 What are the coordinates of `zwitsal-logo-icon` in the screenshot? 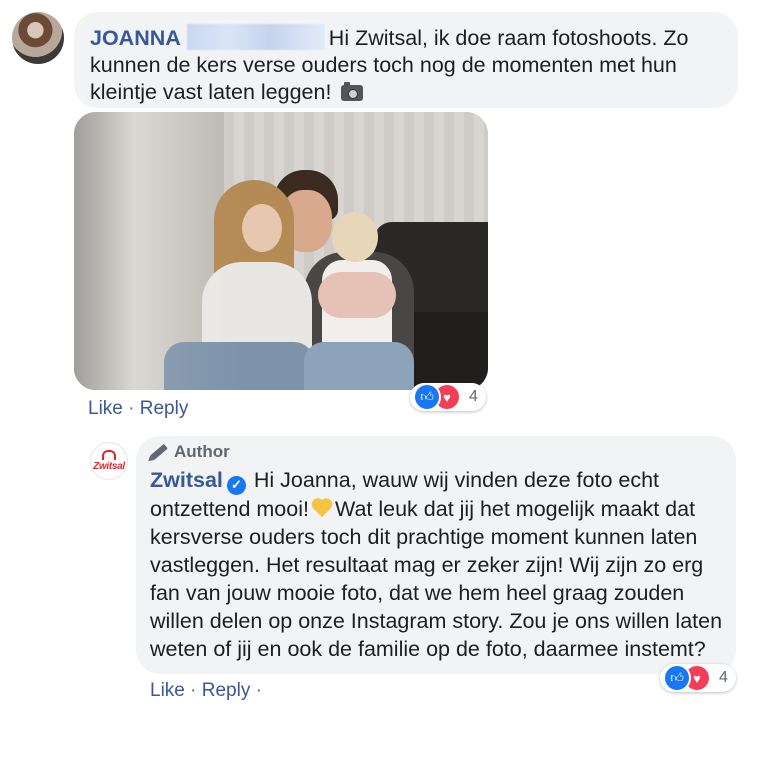 It's located at (109, 455).